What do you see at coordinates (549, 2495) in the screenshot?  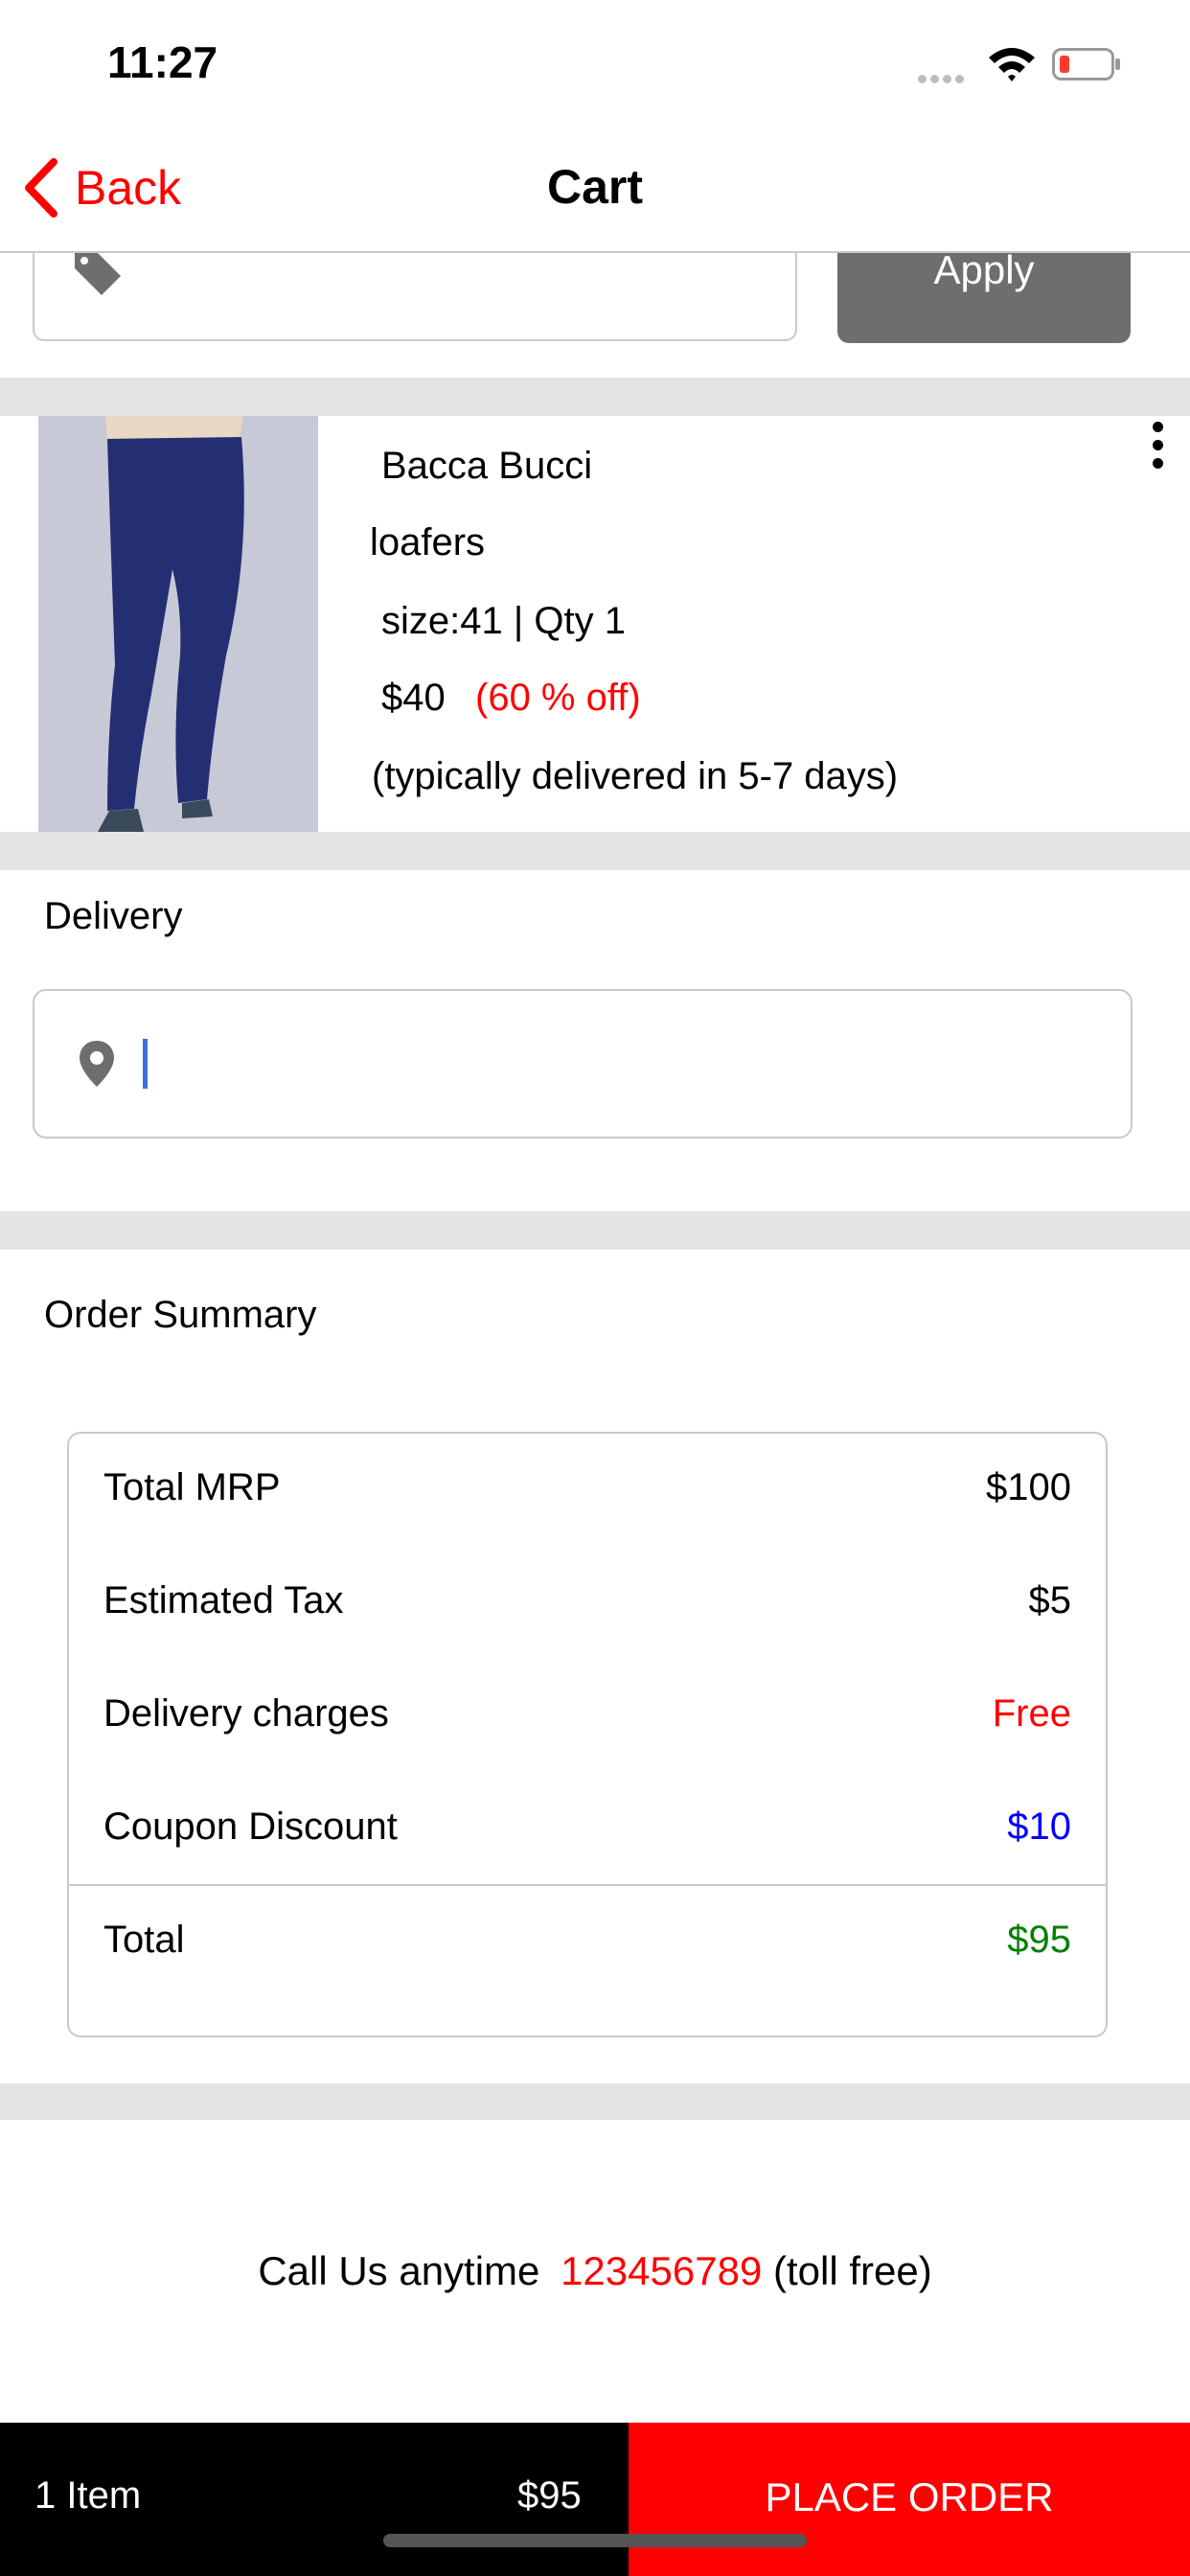 I see `bottom-total: $95` at bounding box center [549, 2495].